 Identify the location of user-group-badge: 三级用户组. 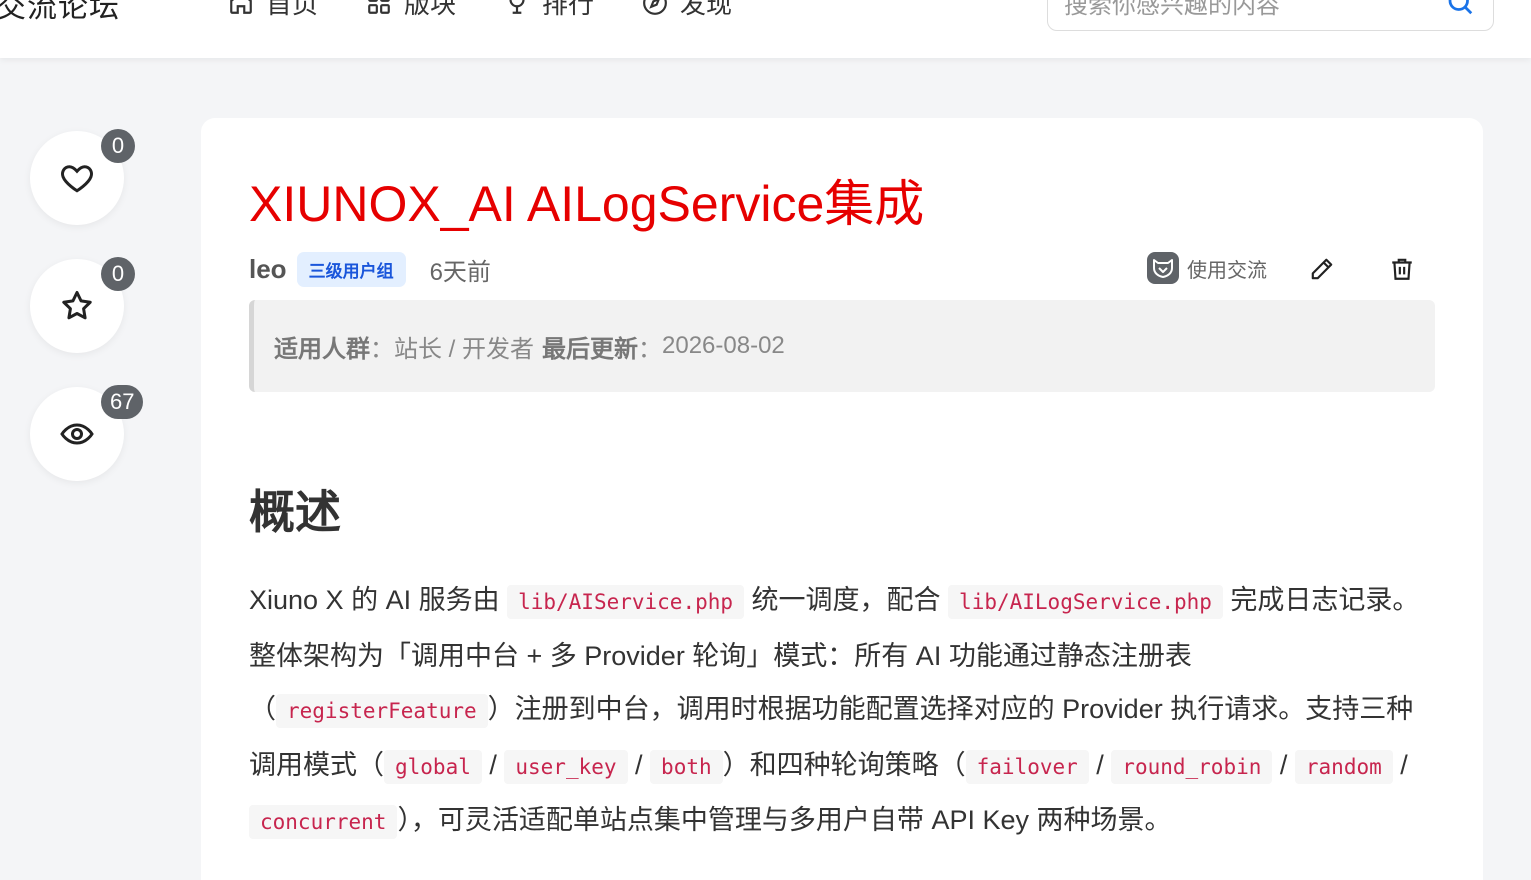
(351, 269).